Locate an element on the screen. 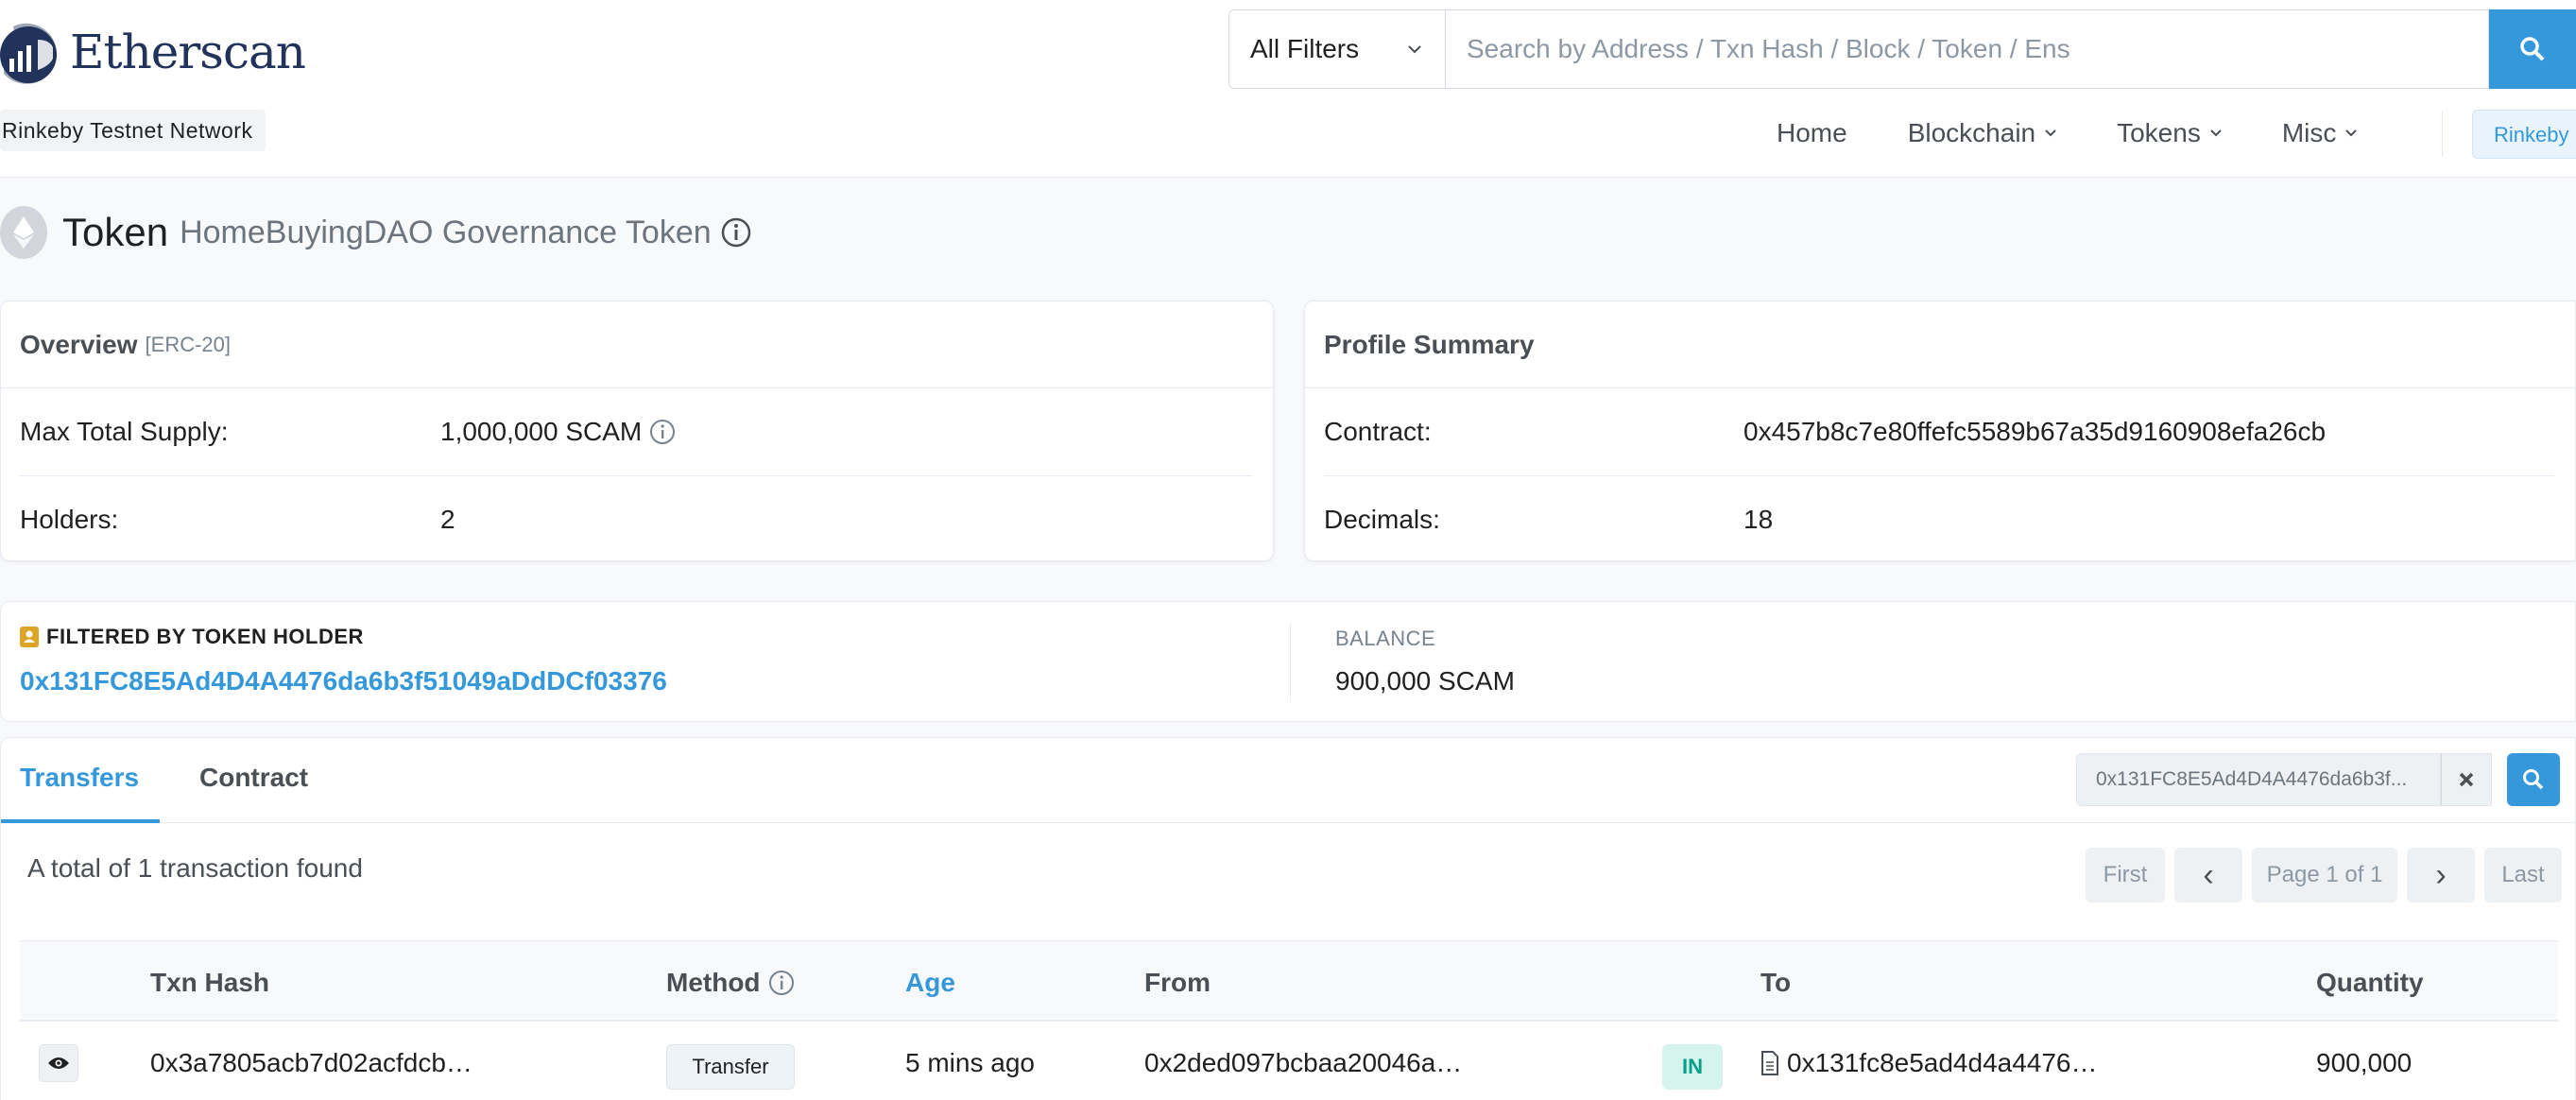  token-standard-tag: [ERC-20] is located at coordinates (188, 344).